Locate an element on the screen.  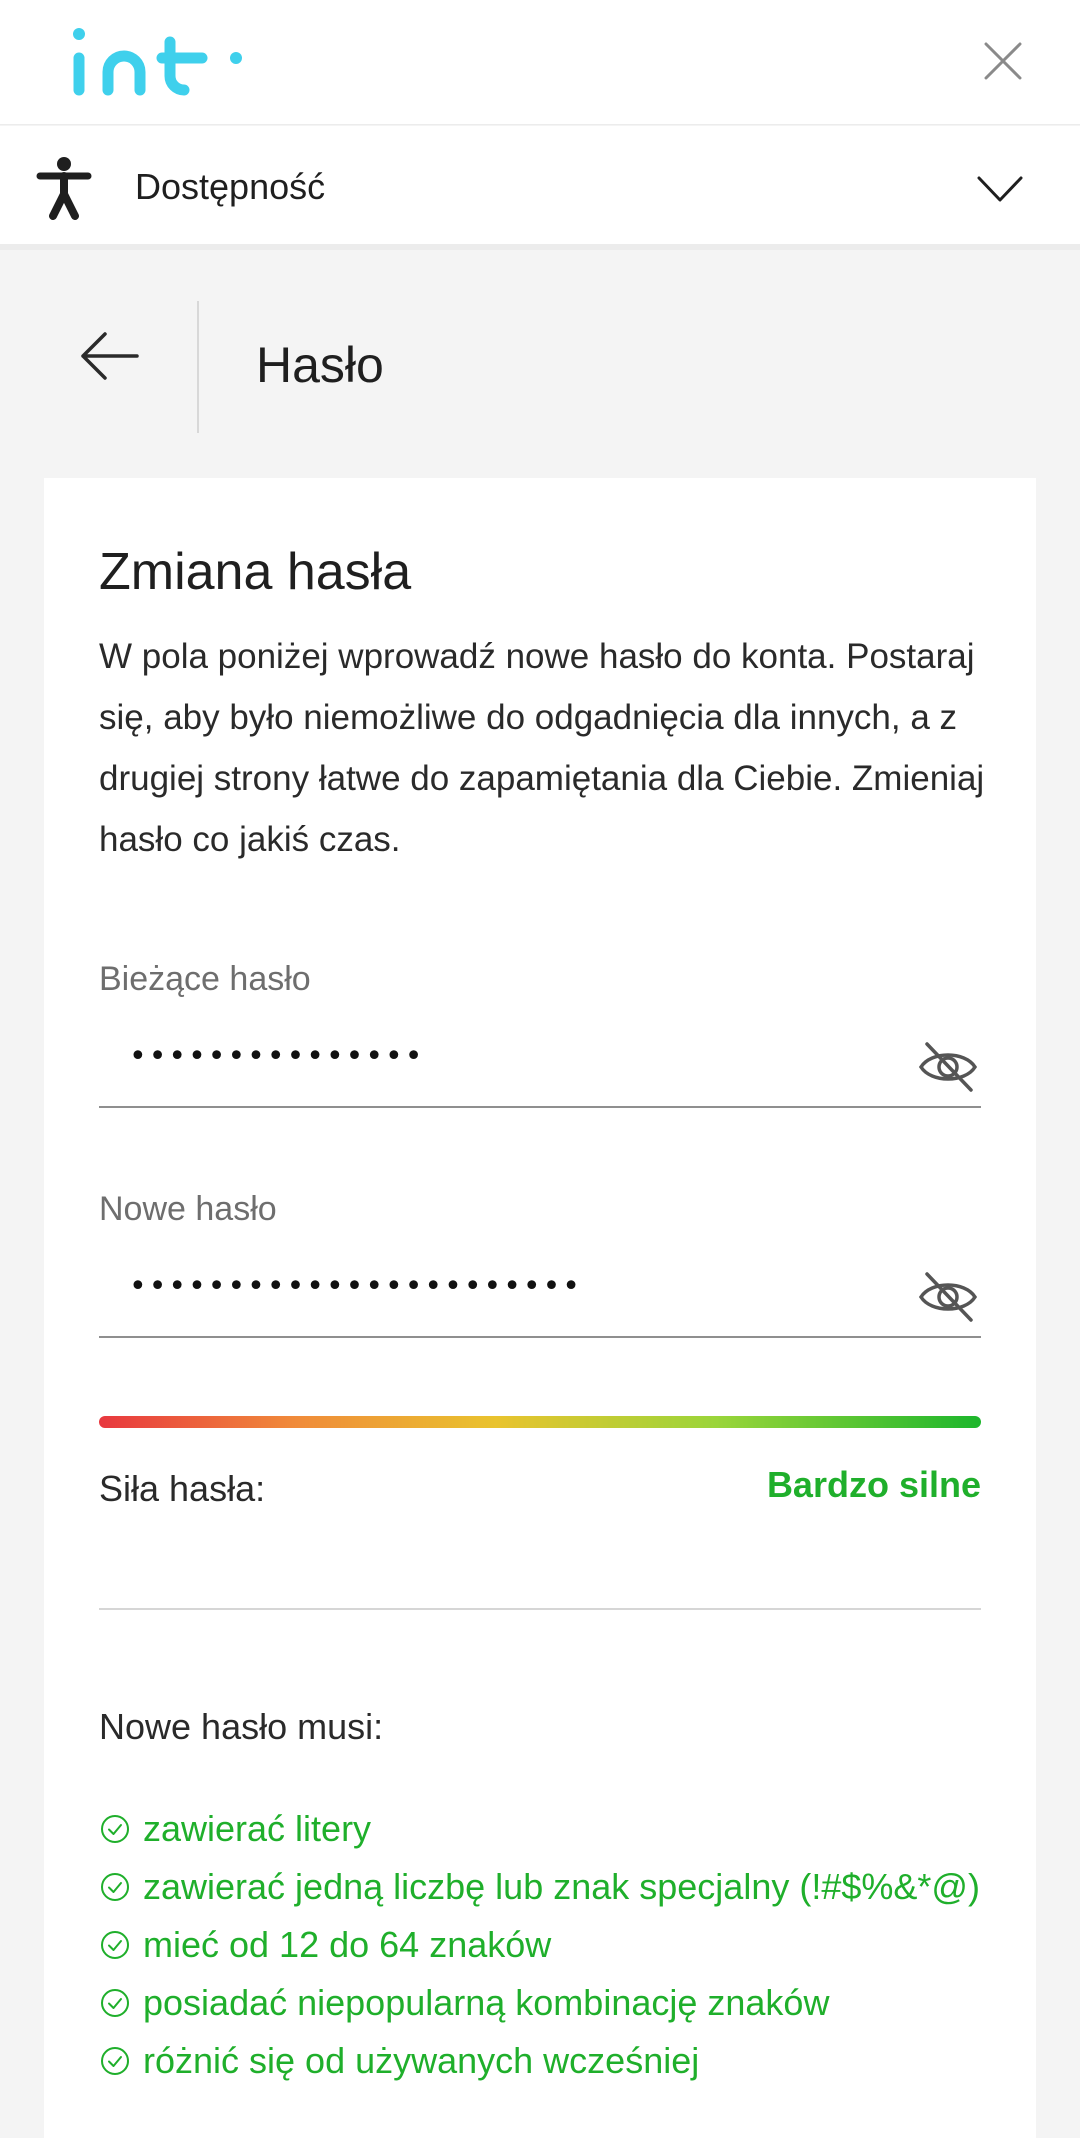
list-item: różnić się od używanych wcześniej is located at coordinates (540, 2061).